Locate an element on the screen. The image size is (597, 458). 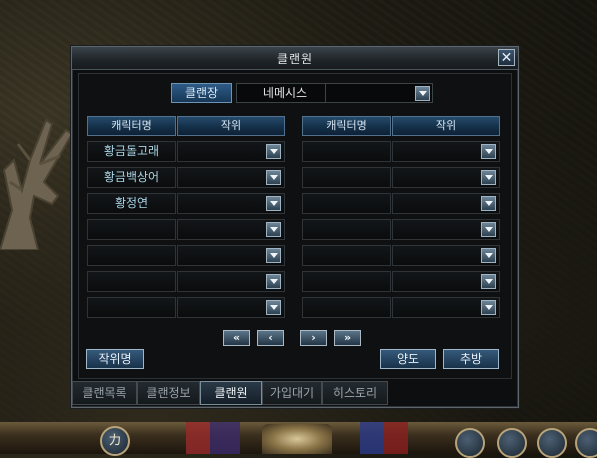
table-row: 황금돌고래 is located at coordinates (186, 151).